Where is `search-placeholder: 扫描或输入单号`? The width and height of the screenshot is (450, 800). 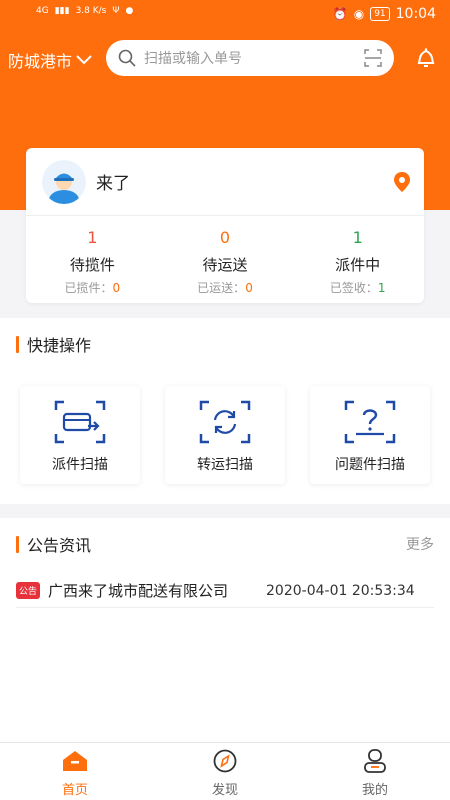
search-placeholder: 扫描或输入单号 is located at coordinates (193, 59).